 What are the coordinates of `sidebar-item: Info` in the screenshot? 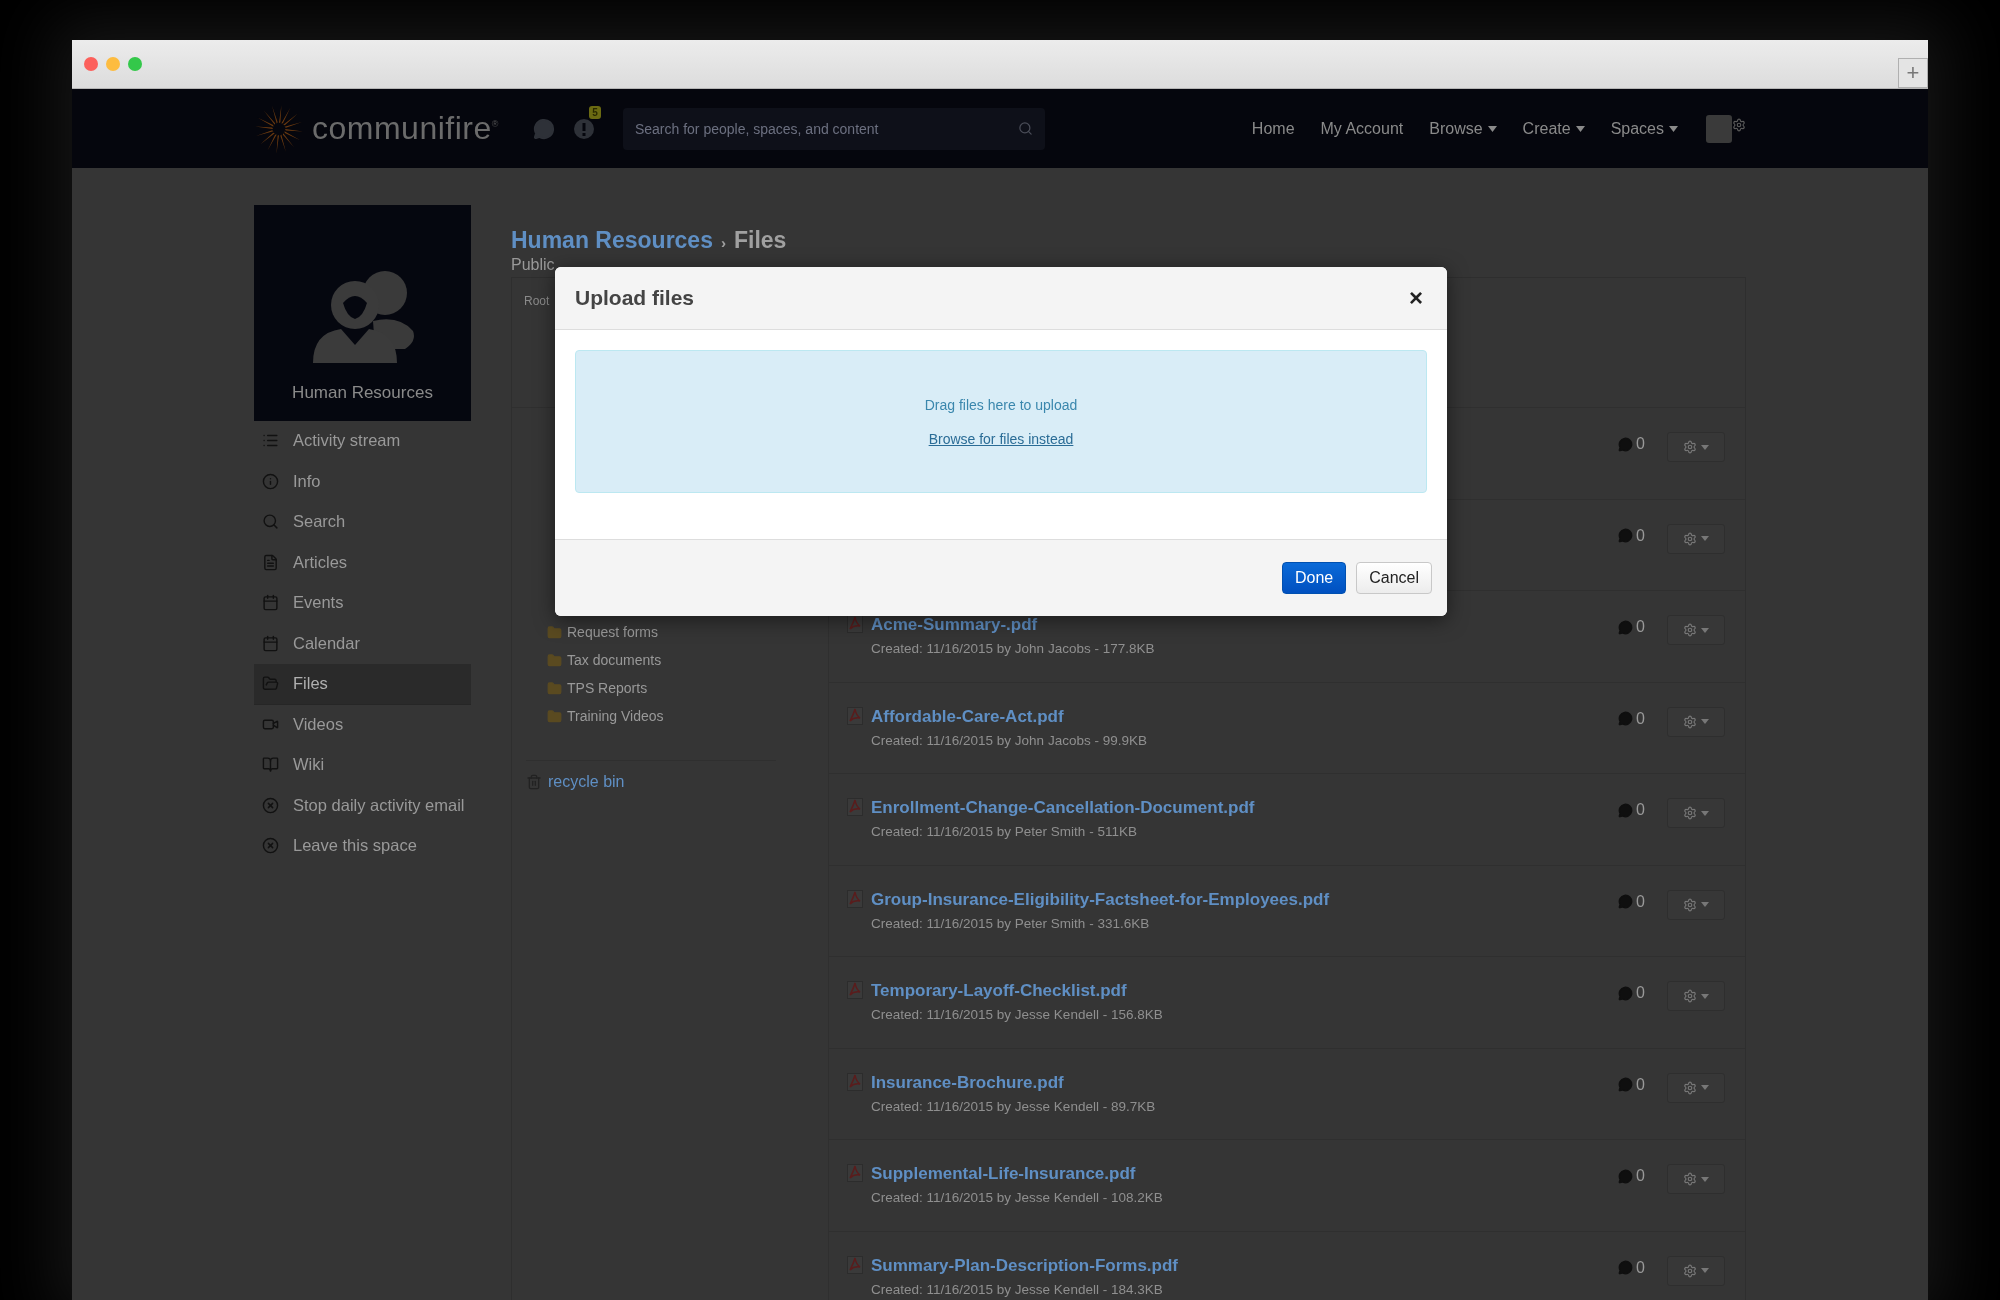 It's located at (362, 481).